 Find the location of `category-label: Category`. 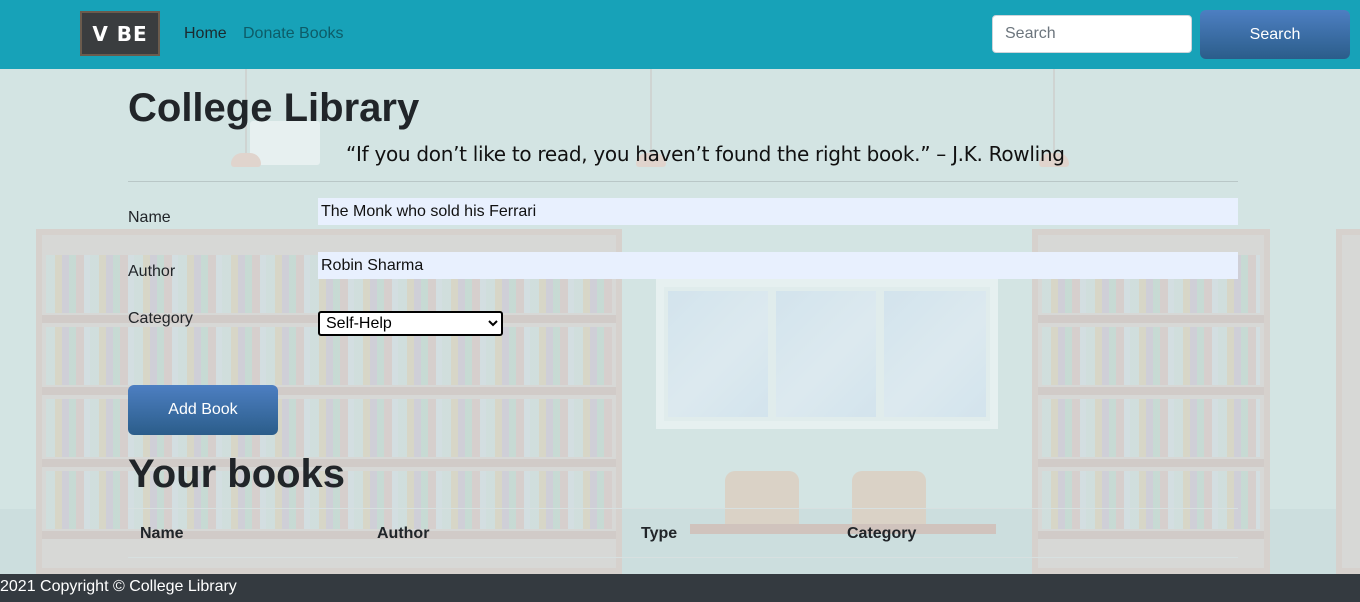

category-label: Category is located at coordinates (160, 318).